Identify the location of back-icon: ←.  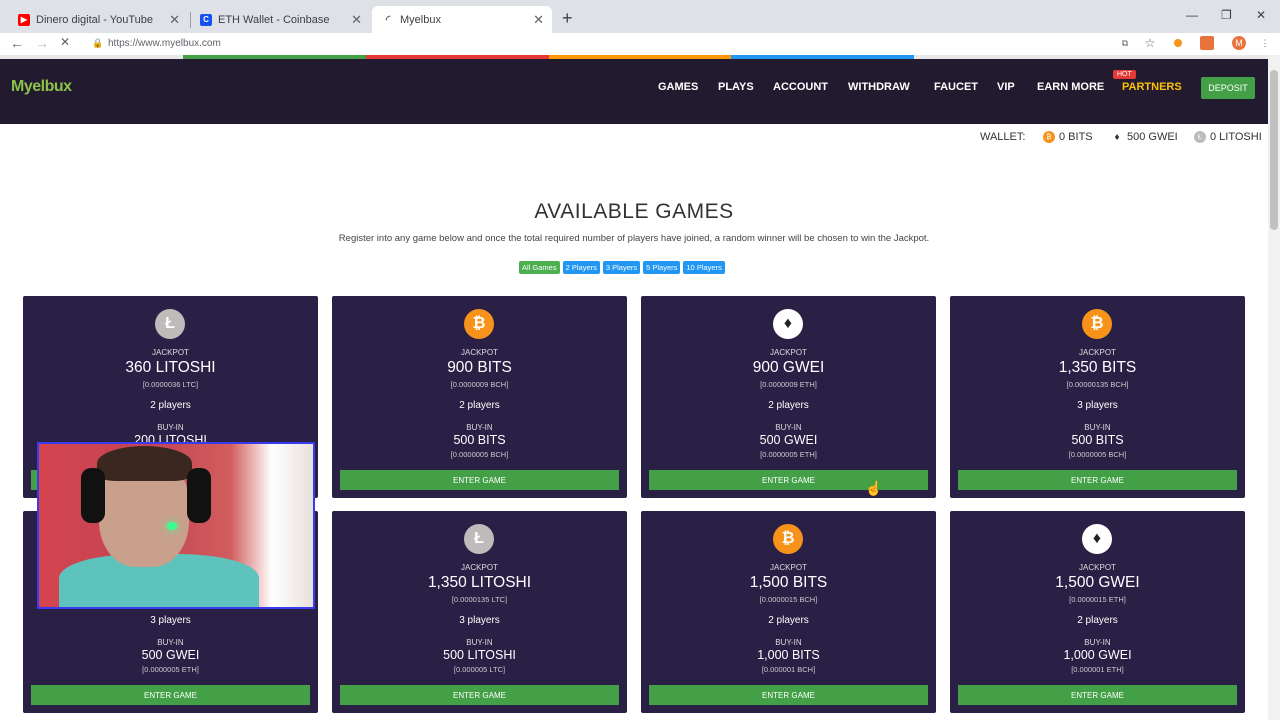
(17, 43).